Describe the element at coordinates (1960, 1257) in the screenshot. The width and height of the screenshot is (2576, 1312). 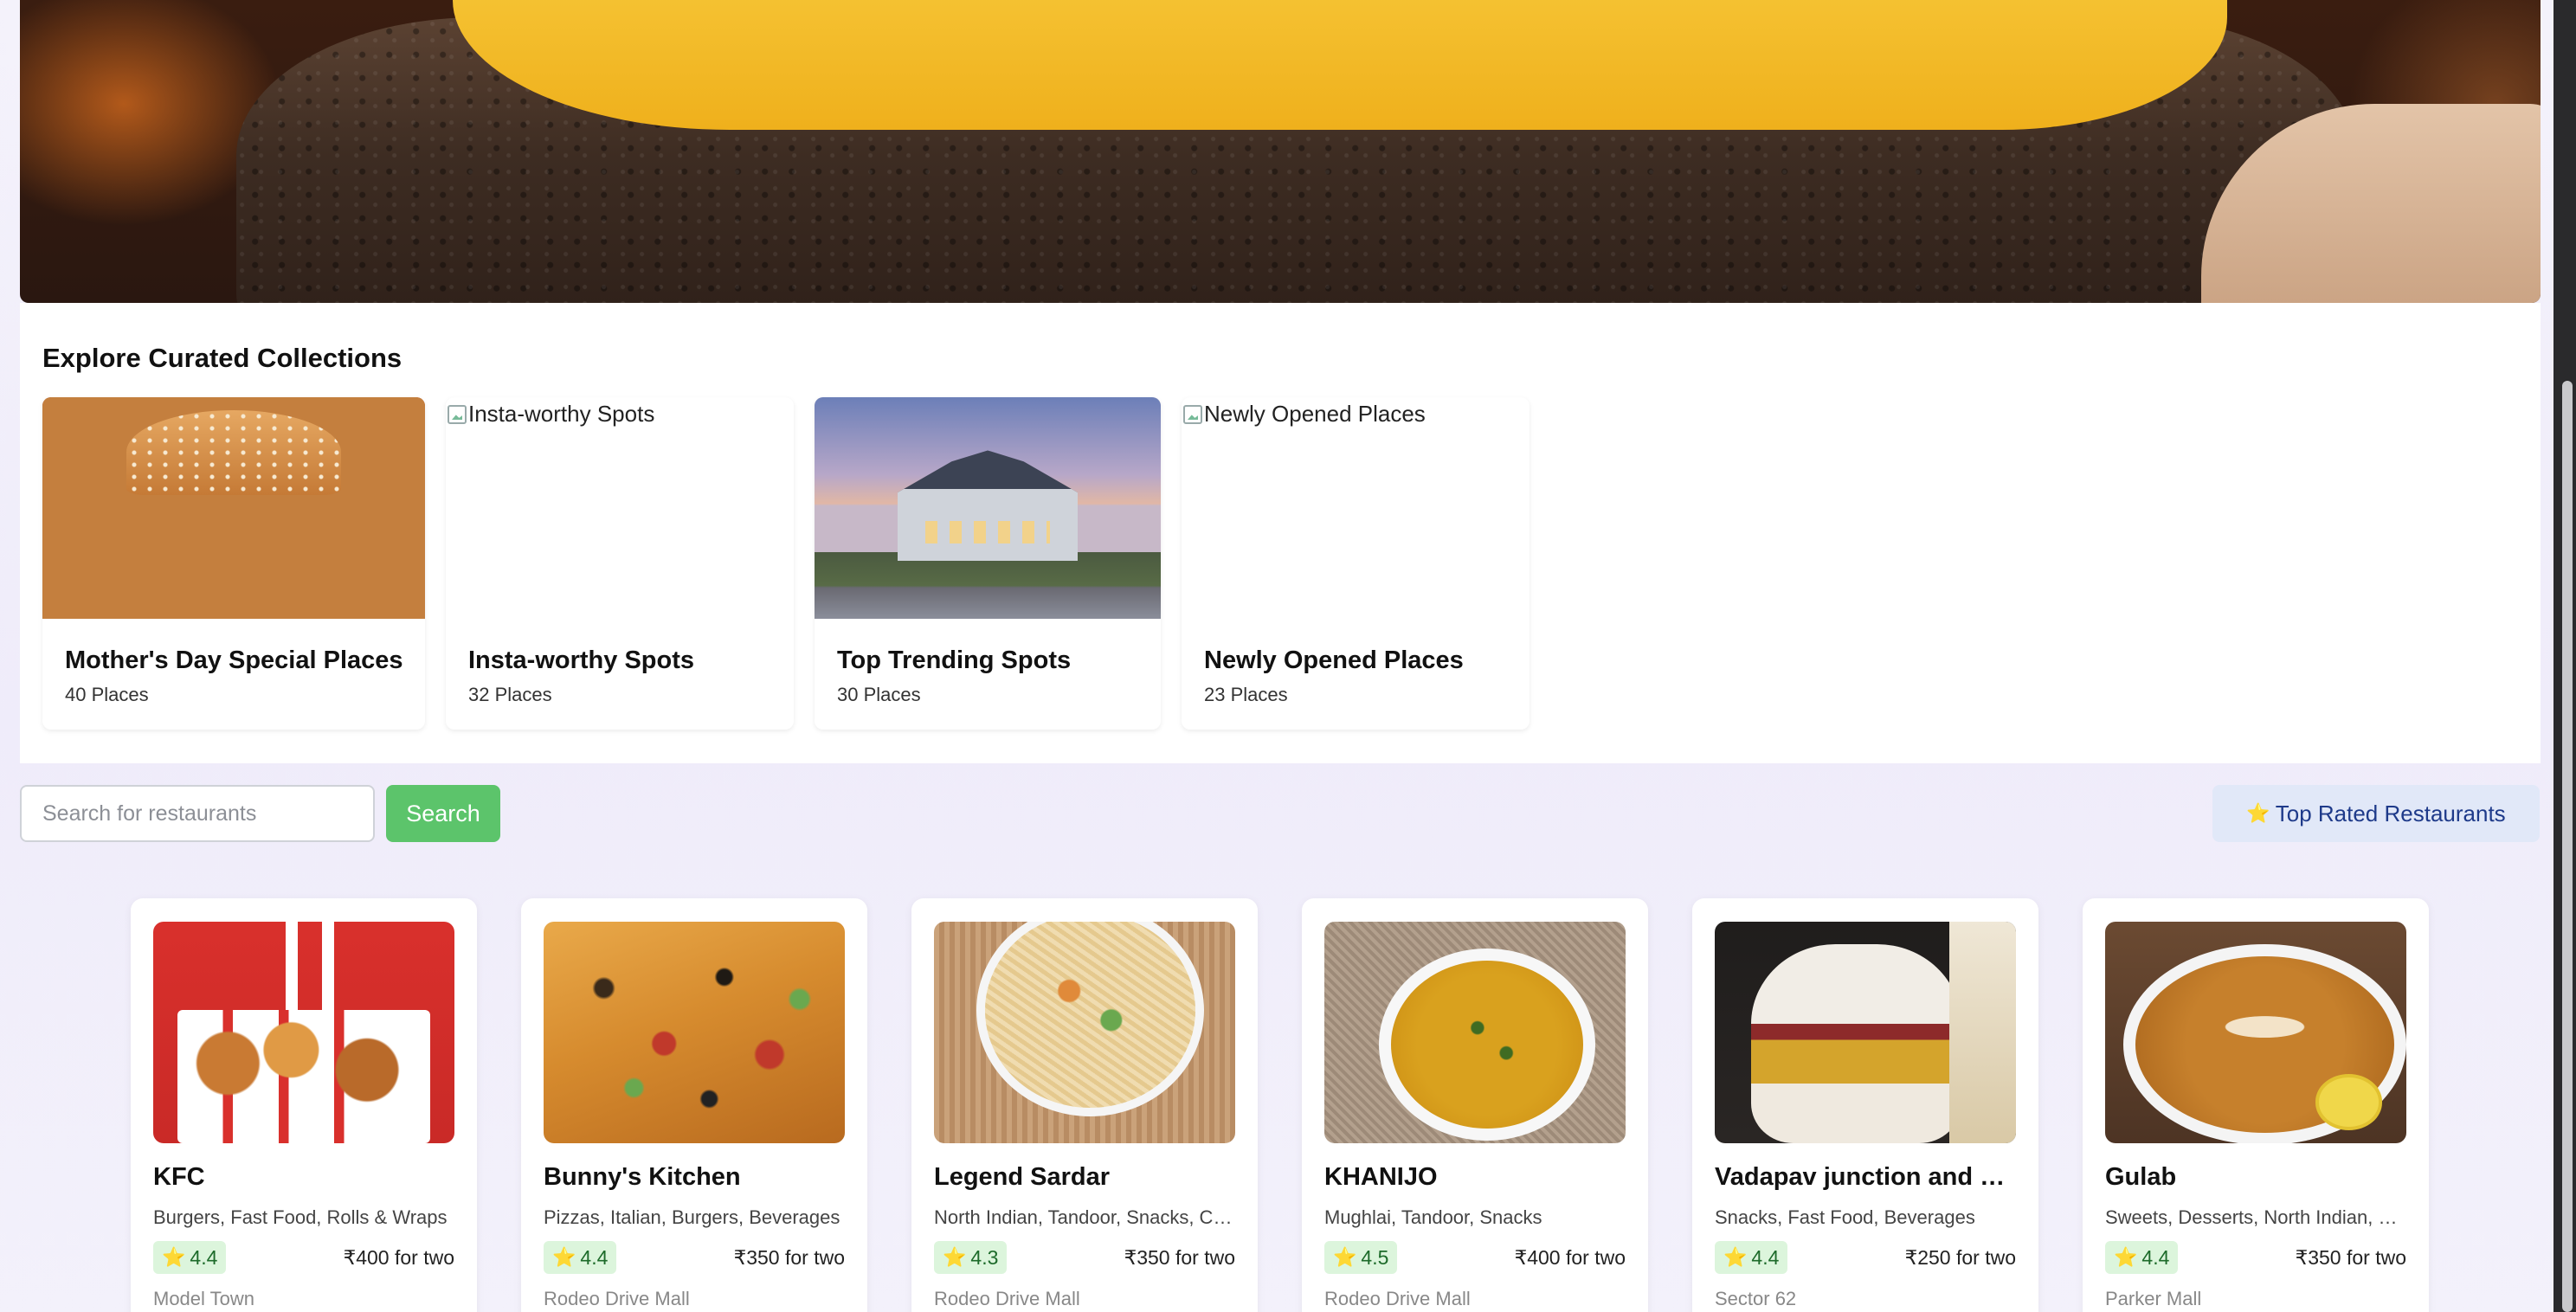
I see `price-for-two: ₹250 for two` at that location.